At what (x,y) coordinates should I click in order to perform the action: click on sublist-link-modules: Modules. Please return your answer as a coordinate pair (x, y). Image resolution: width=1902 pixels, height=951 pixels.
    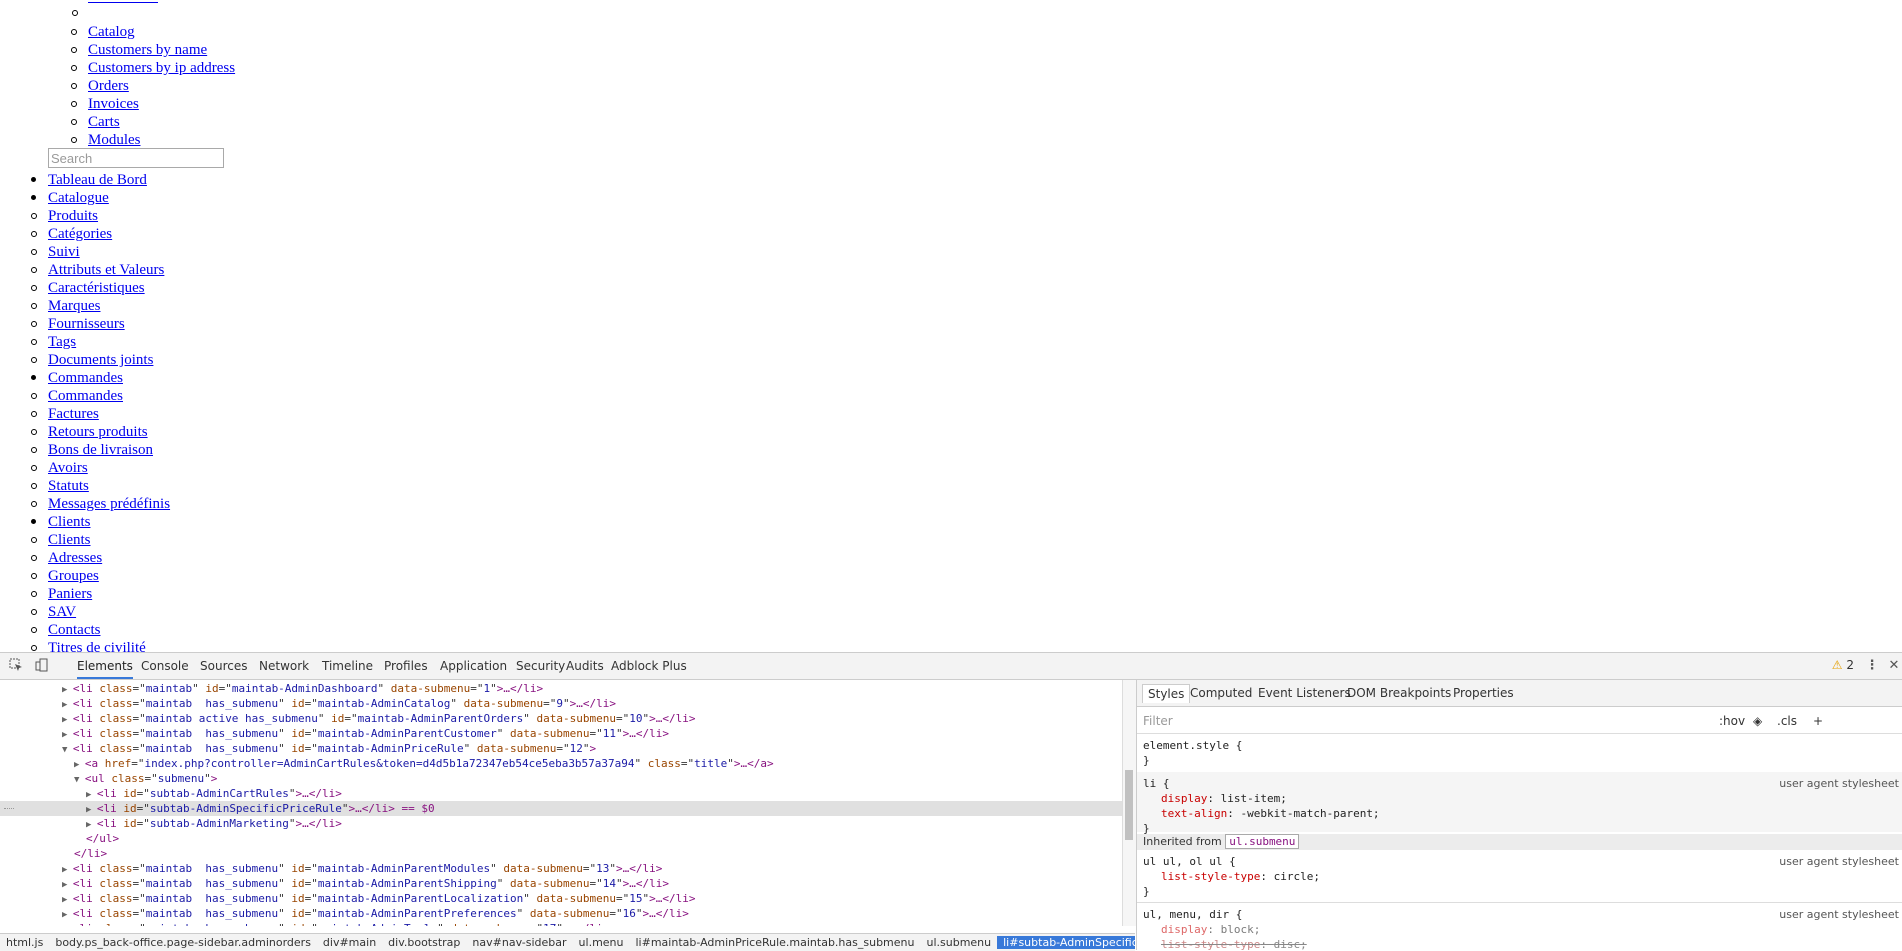
    Looking at the image, I should click on (114, 140).